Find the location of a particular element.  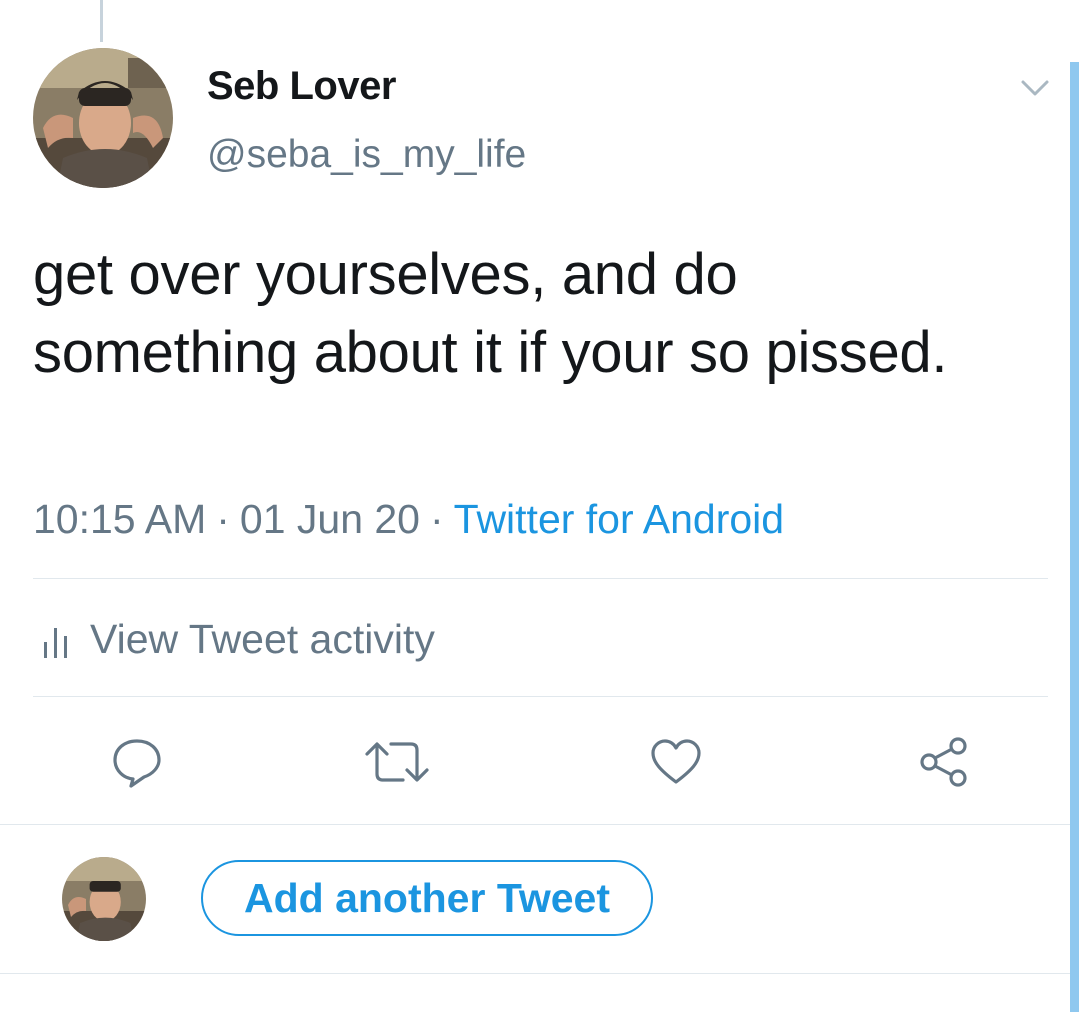

reply-button is located at coordinates (137, 762).